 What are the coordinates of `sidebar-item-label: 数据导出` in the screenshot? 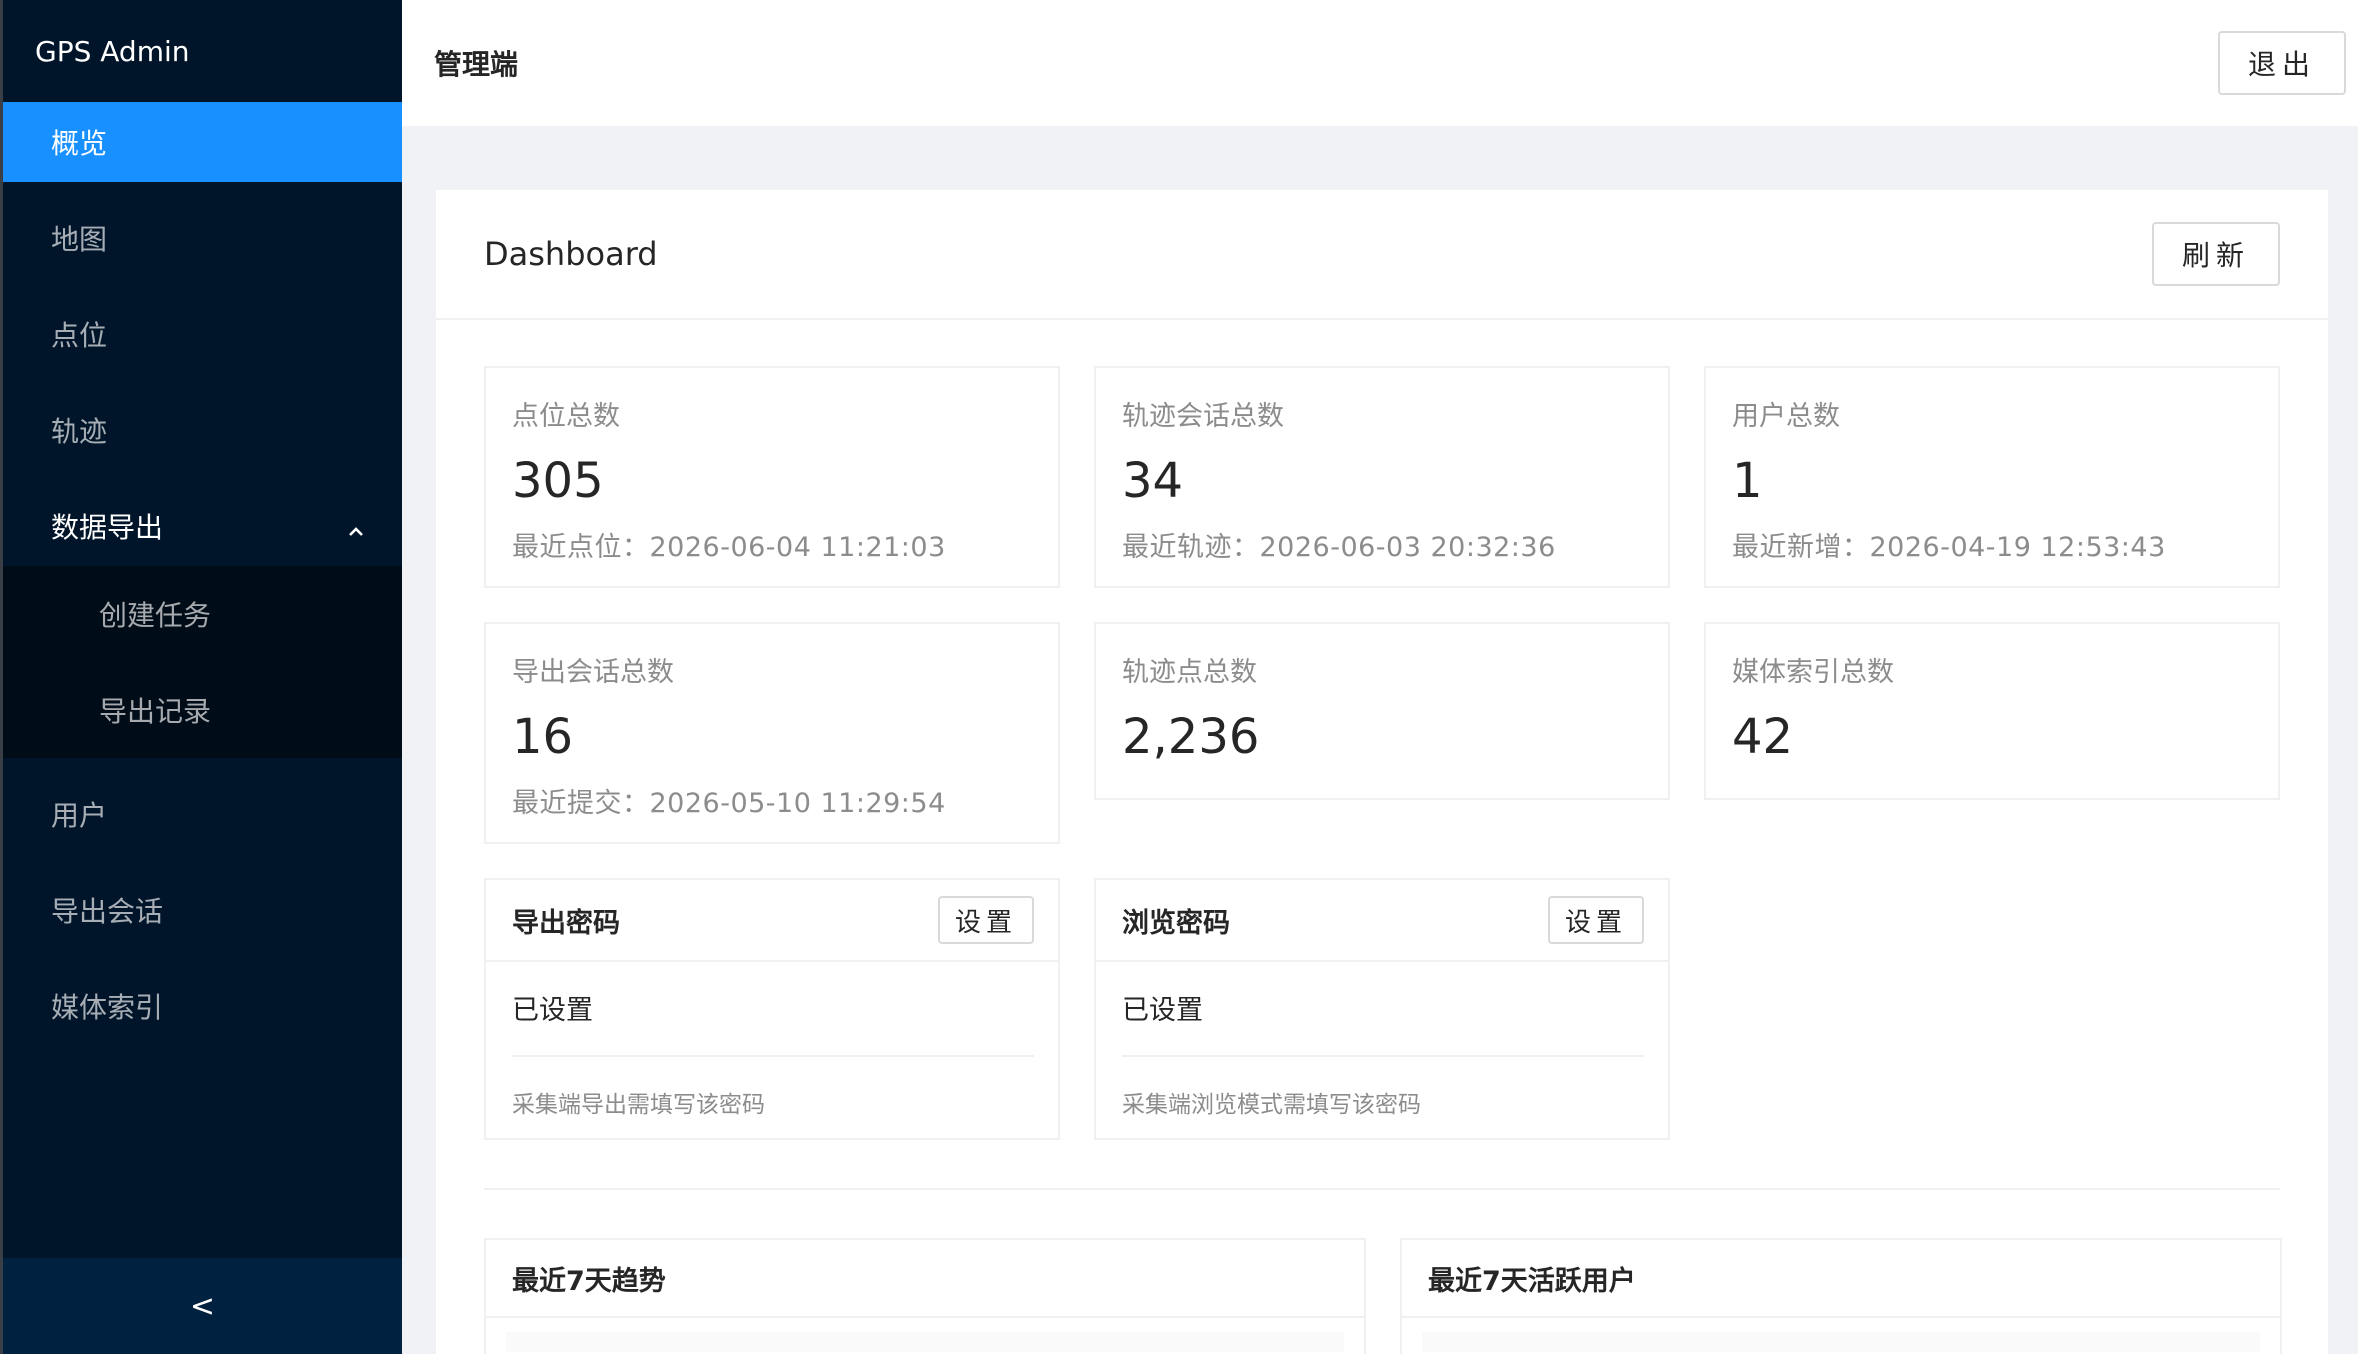 It's located at (107, 527).